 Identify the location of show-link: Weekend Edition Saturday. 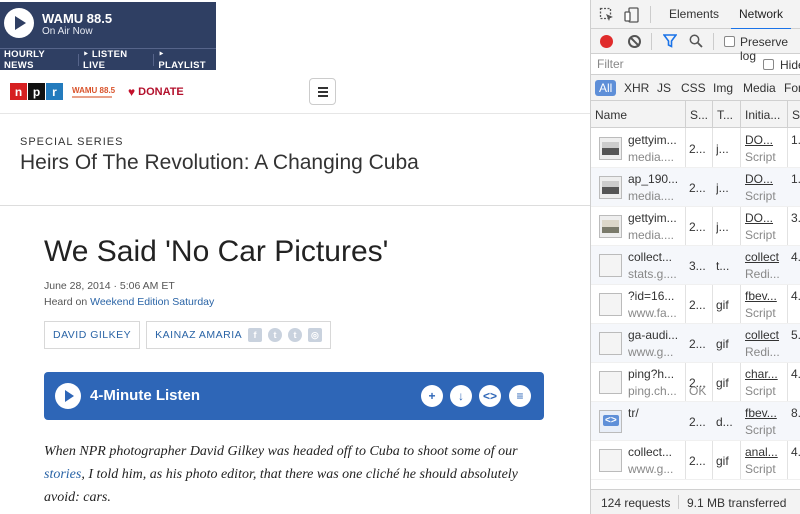
(152, 302).